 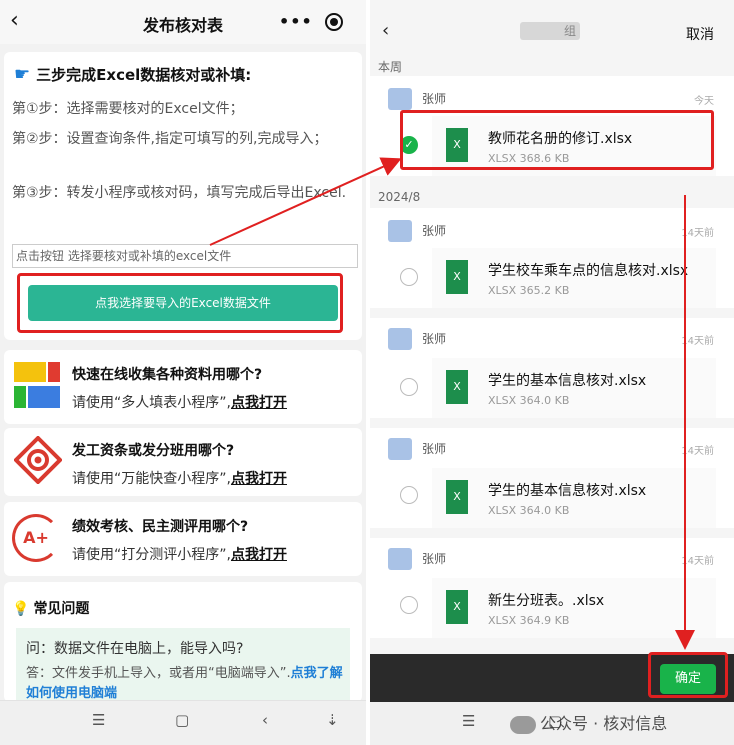 What do you see at coordinates (153, 451) in the screenshot?
I see `card-title: 发工资条或发分班用哪个?` at bounding box center [153, 451].